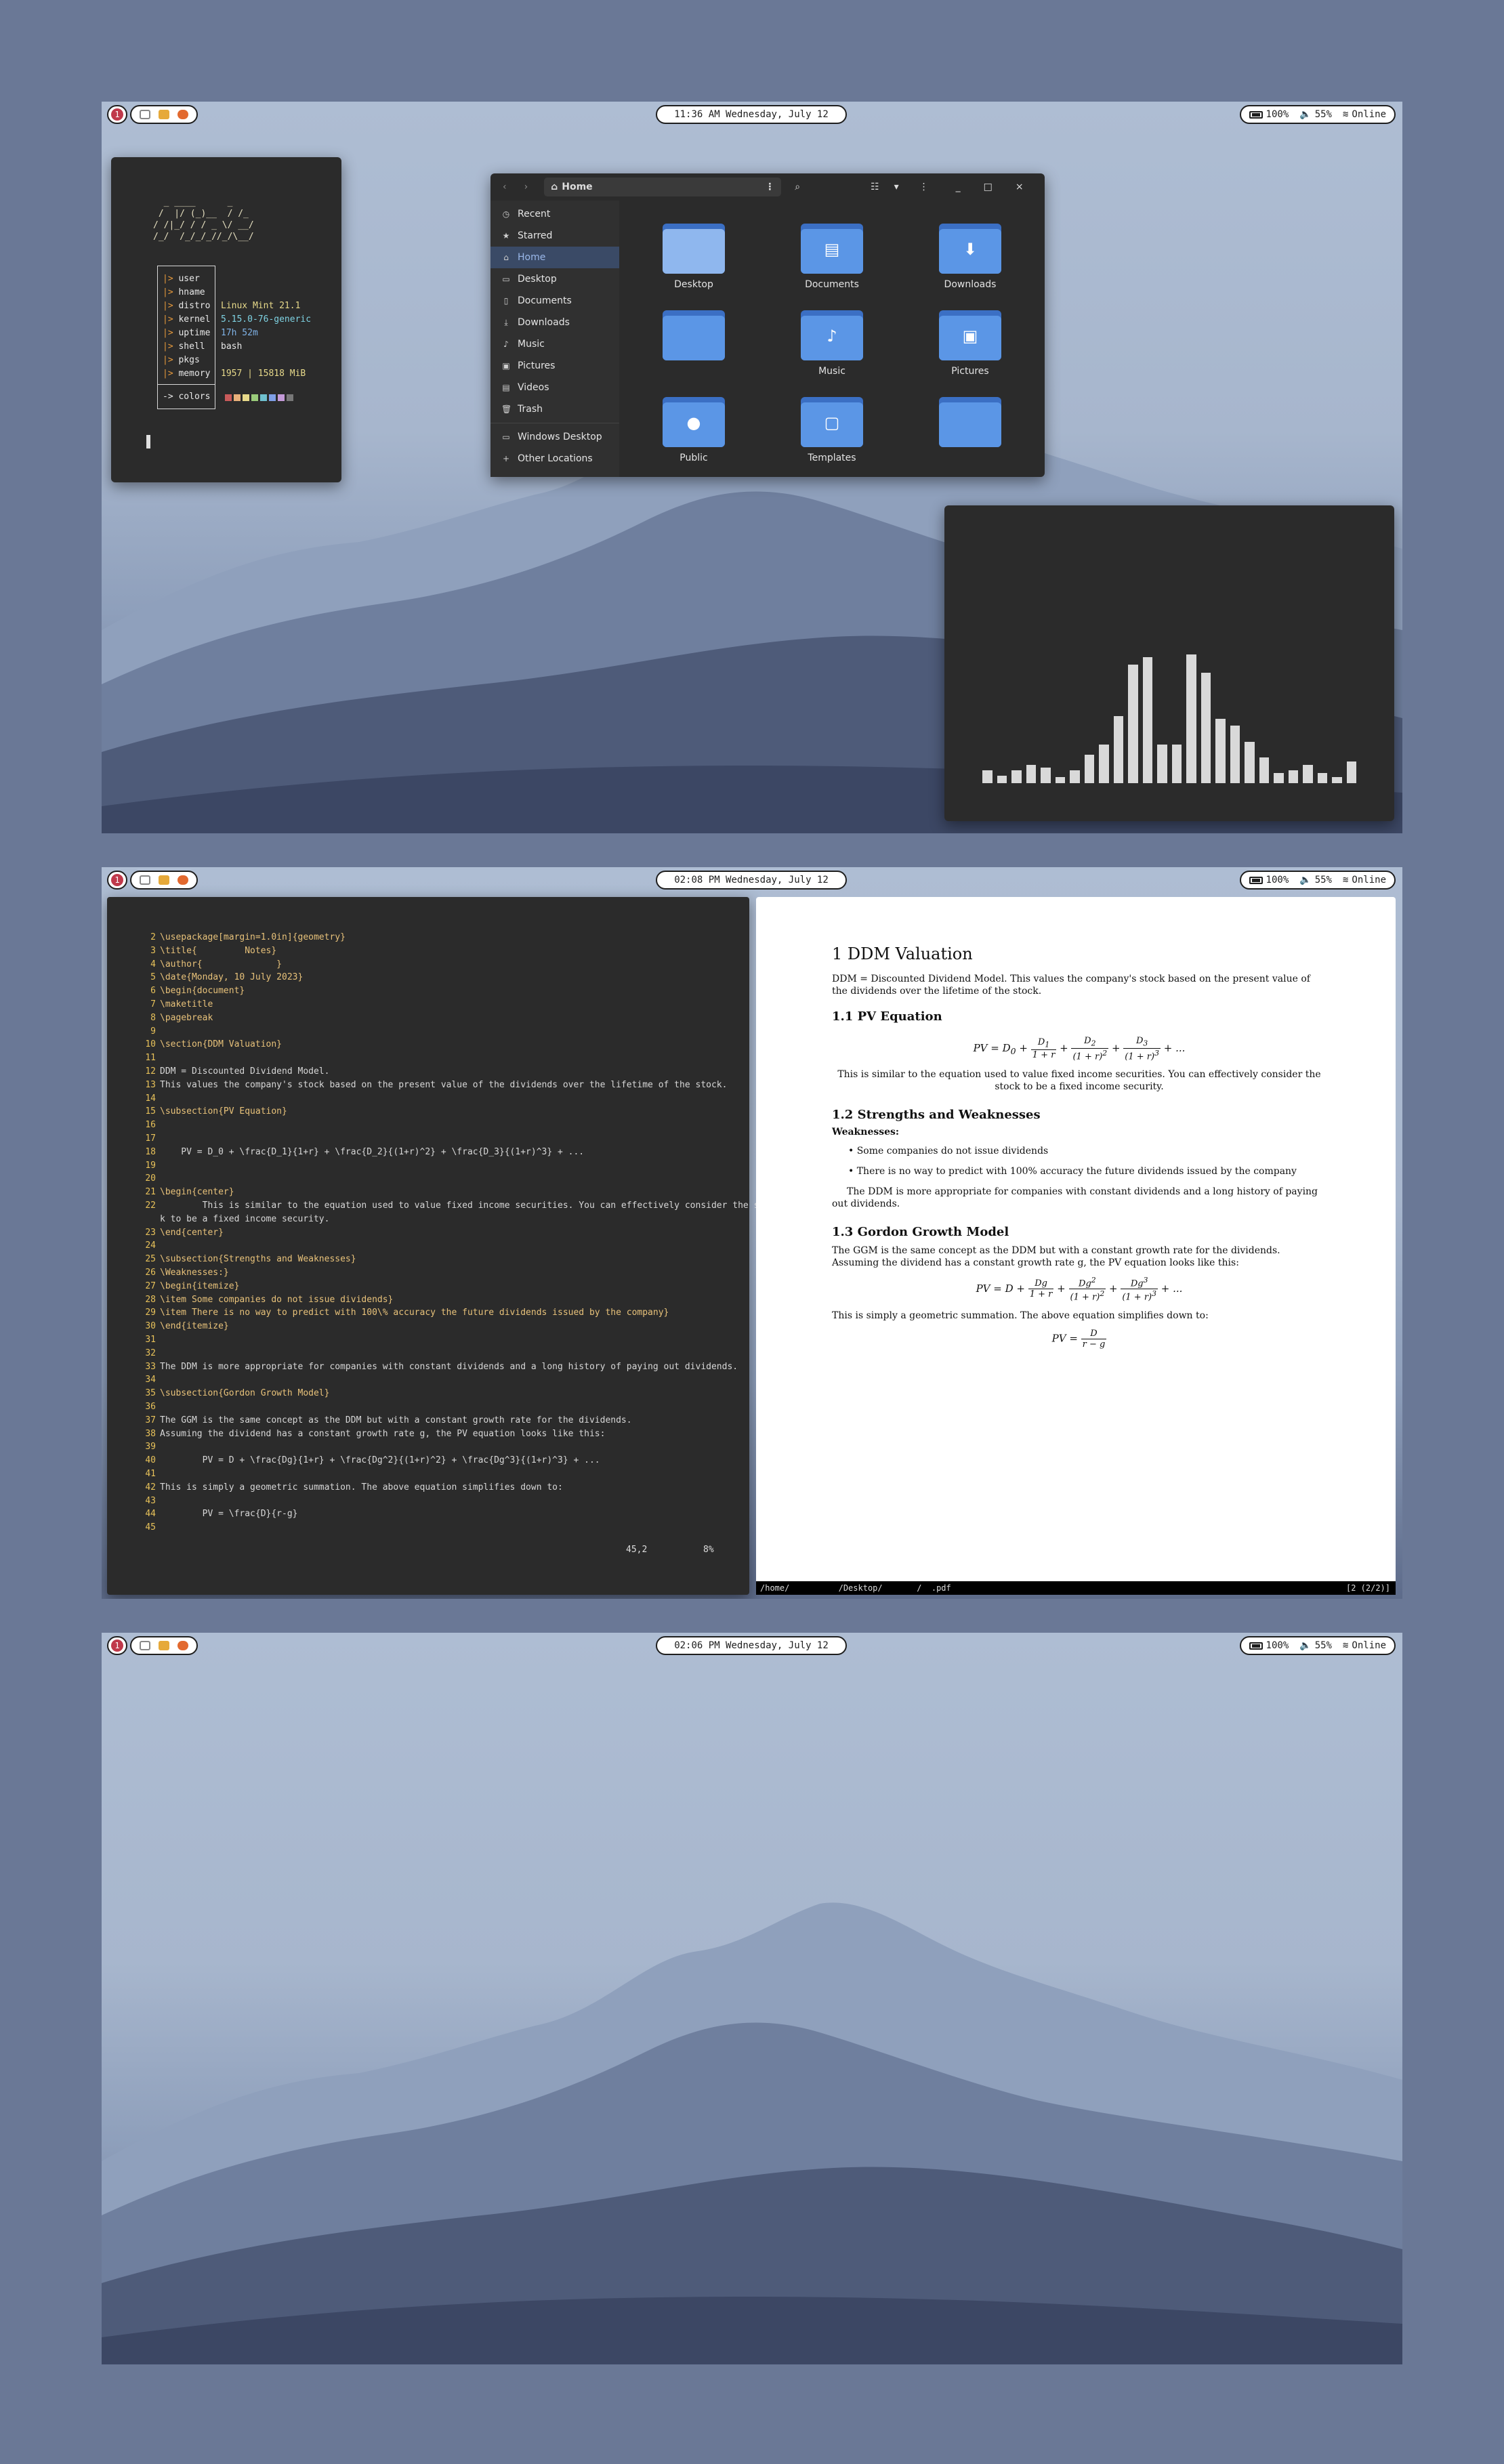  What do you see at coordinates (191, 952) in the screenshot?
I see `editor-line: 3 \title{ Notes}` at bounding box center [191, 952].